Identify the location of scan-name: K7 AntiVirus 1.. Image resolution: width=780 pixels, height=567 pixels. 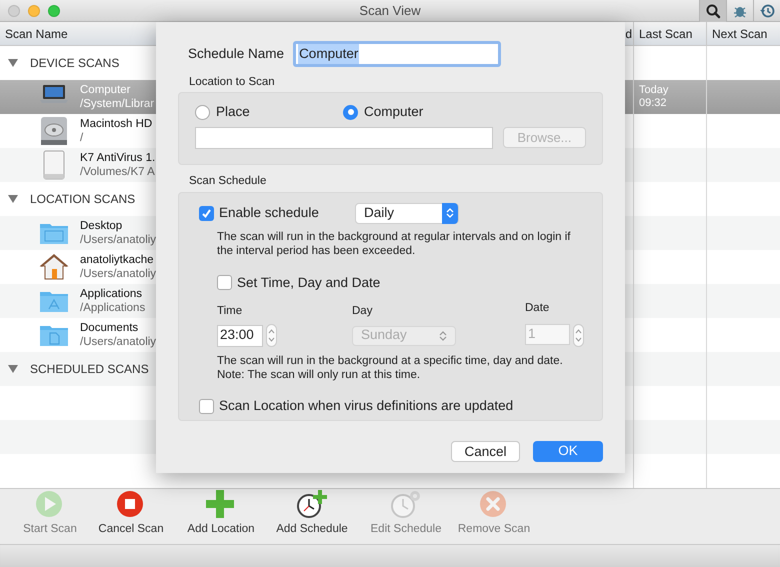
(118, 158).